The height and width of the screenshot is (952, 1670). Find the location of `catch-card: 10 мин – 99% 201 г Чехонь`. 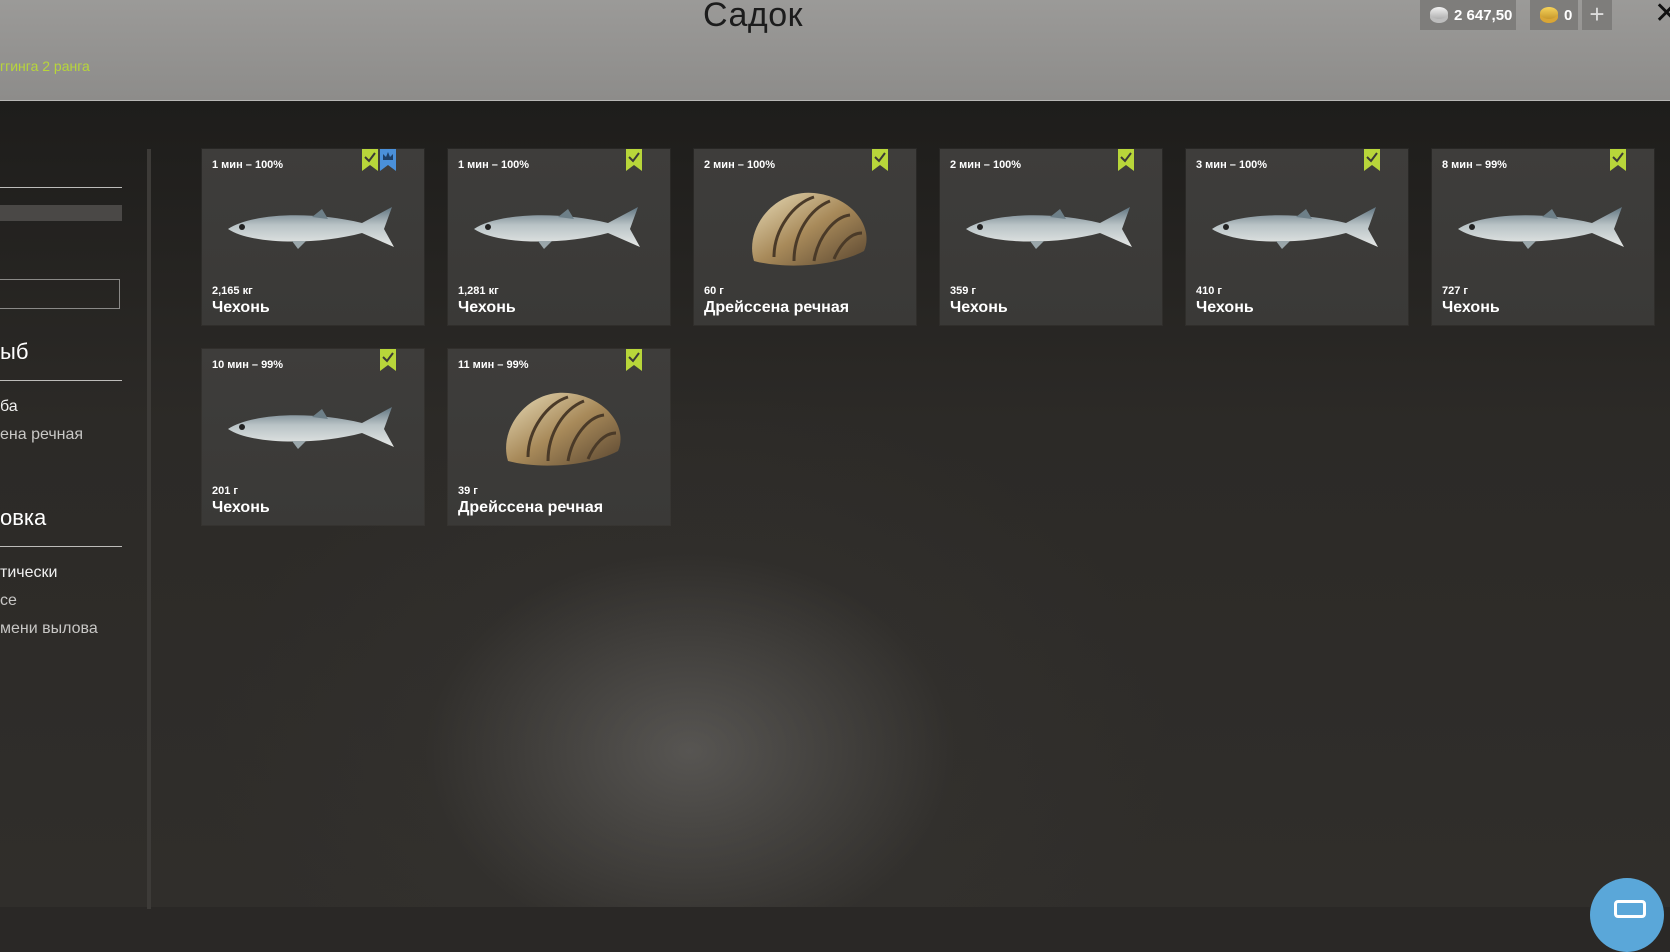

catch-card: 10 мин – 99% 201 г Чехонь is located at coordinates (313, 437).